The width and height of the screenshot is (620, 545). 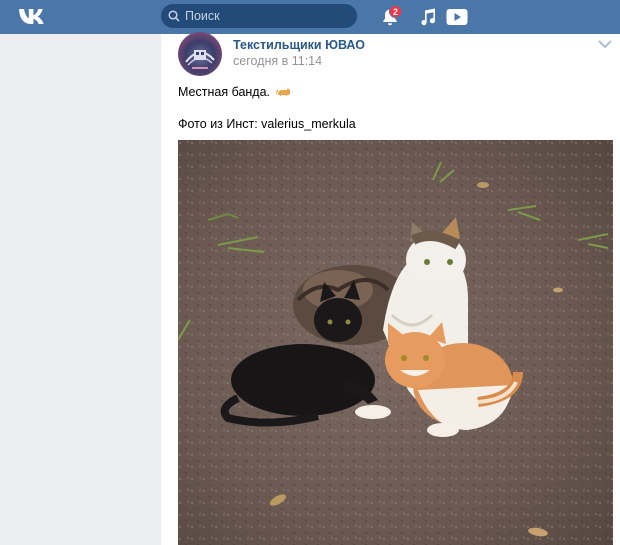 I want to click on post-text-2: Фото из Инст: valerius_merkula, so click(x=267, y=124).